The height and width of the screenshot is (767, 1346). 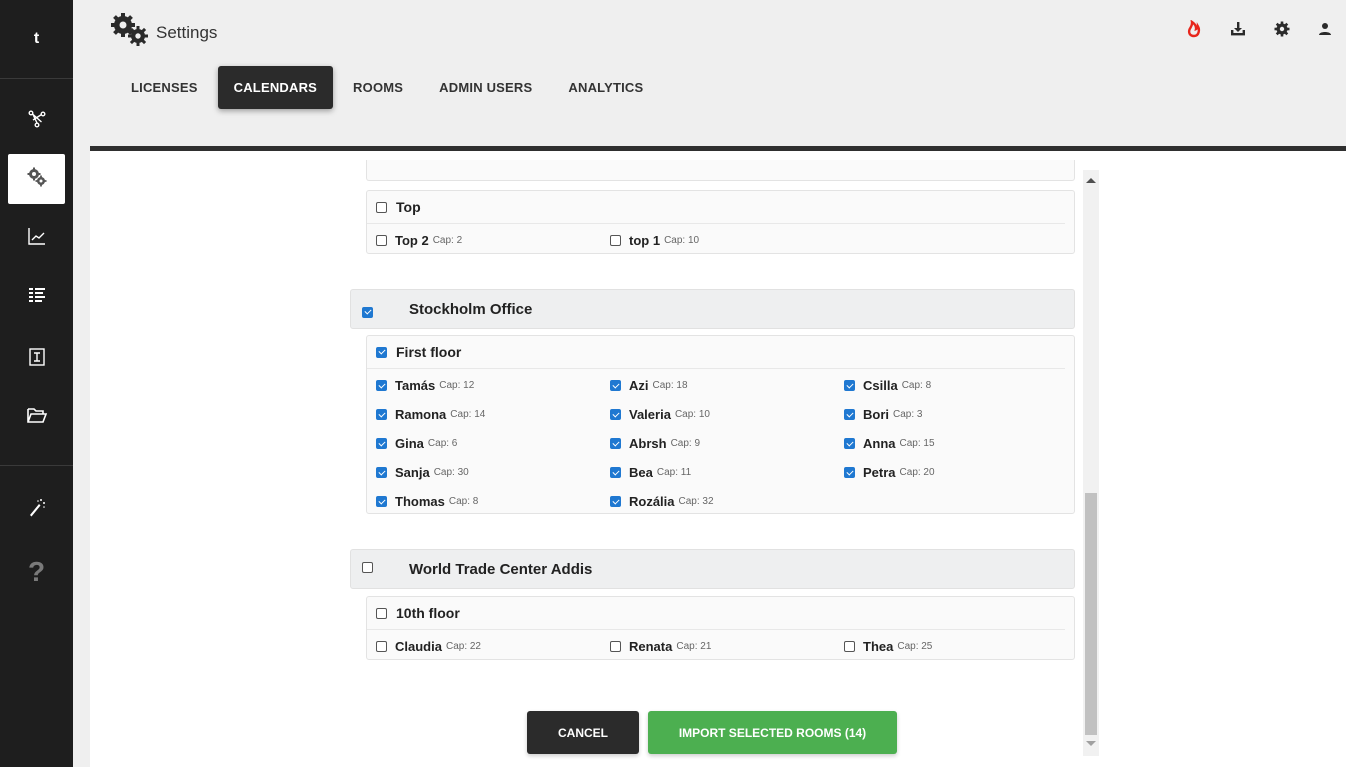 I want to click on top-actions, so click(x=1245, y=29).